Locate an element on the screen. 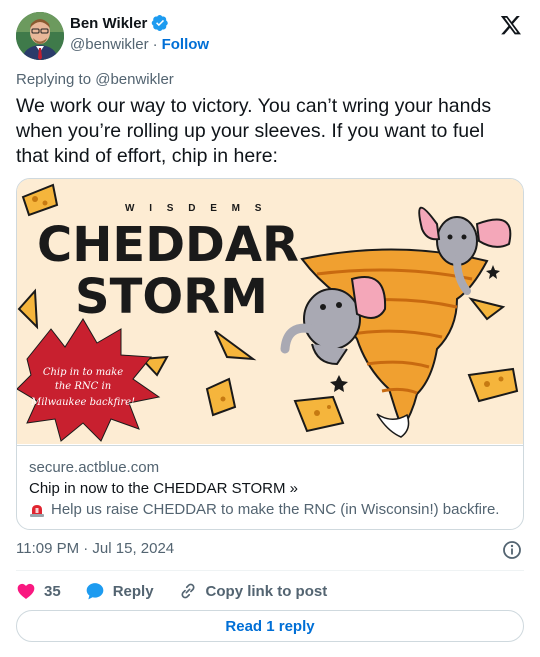  starburst-line-3: Milwaukee backfire! is located at coordinates (82, 402).